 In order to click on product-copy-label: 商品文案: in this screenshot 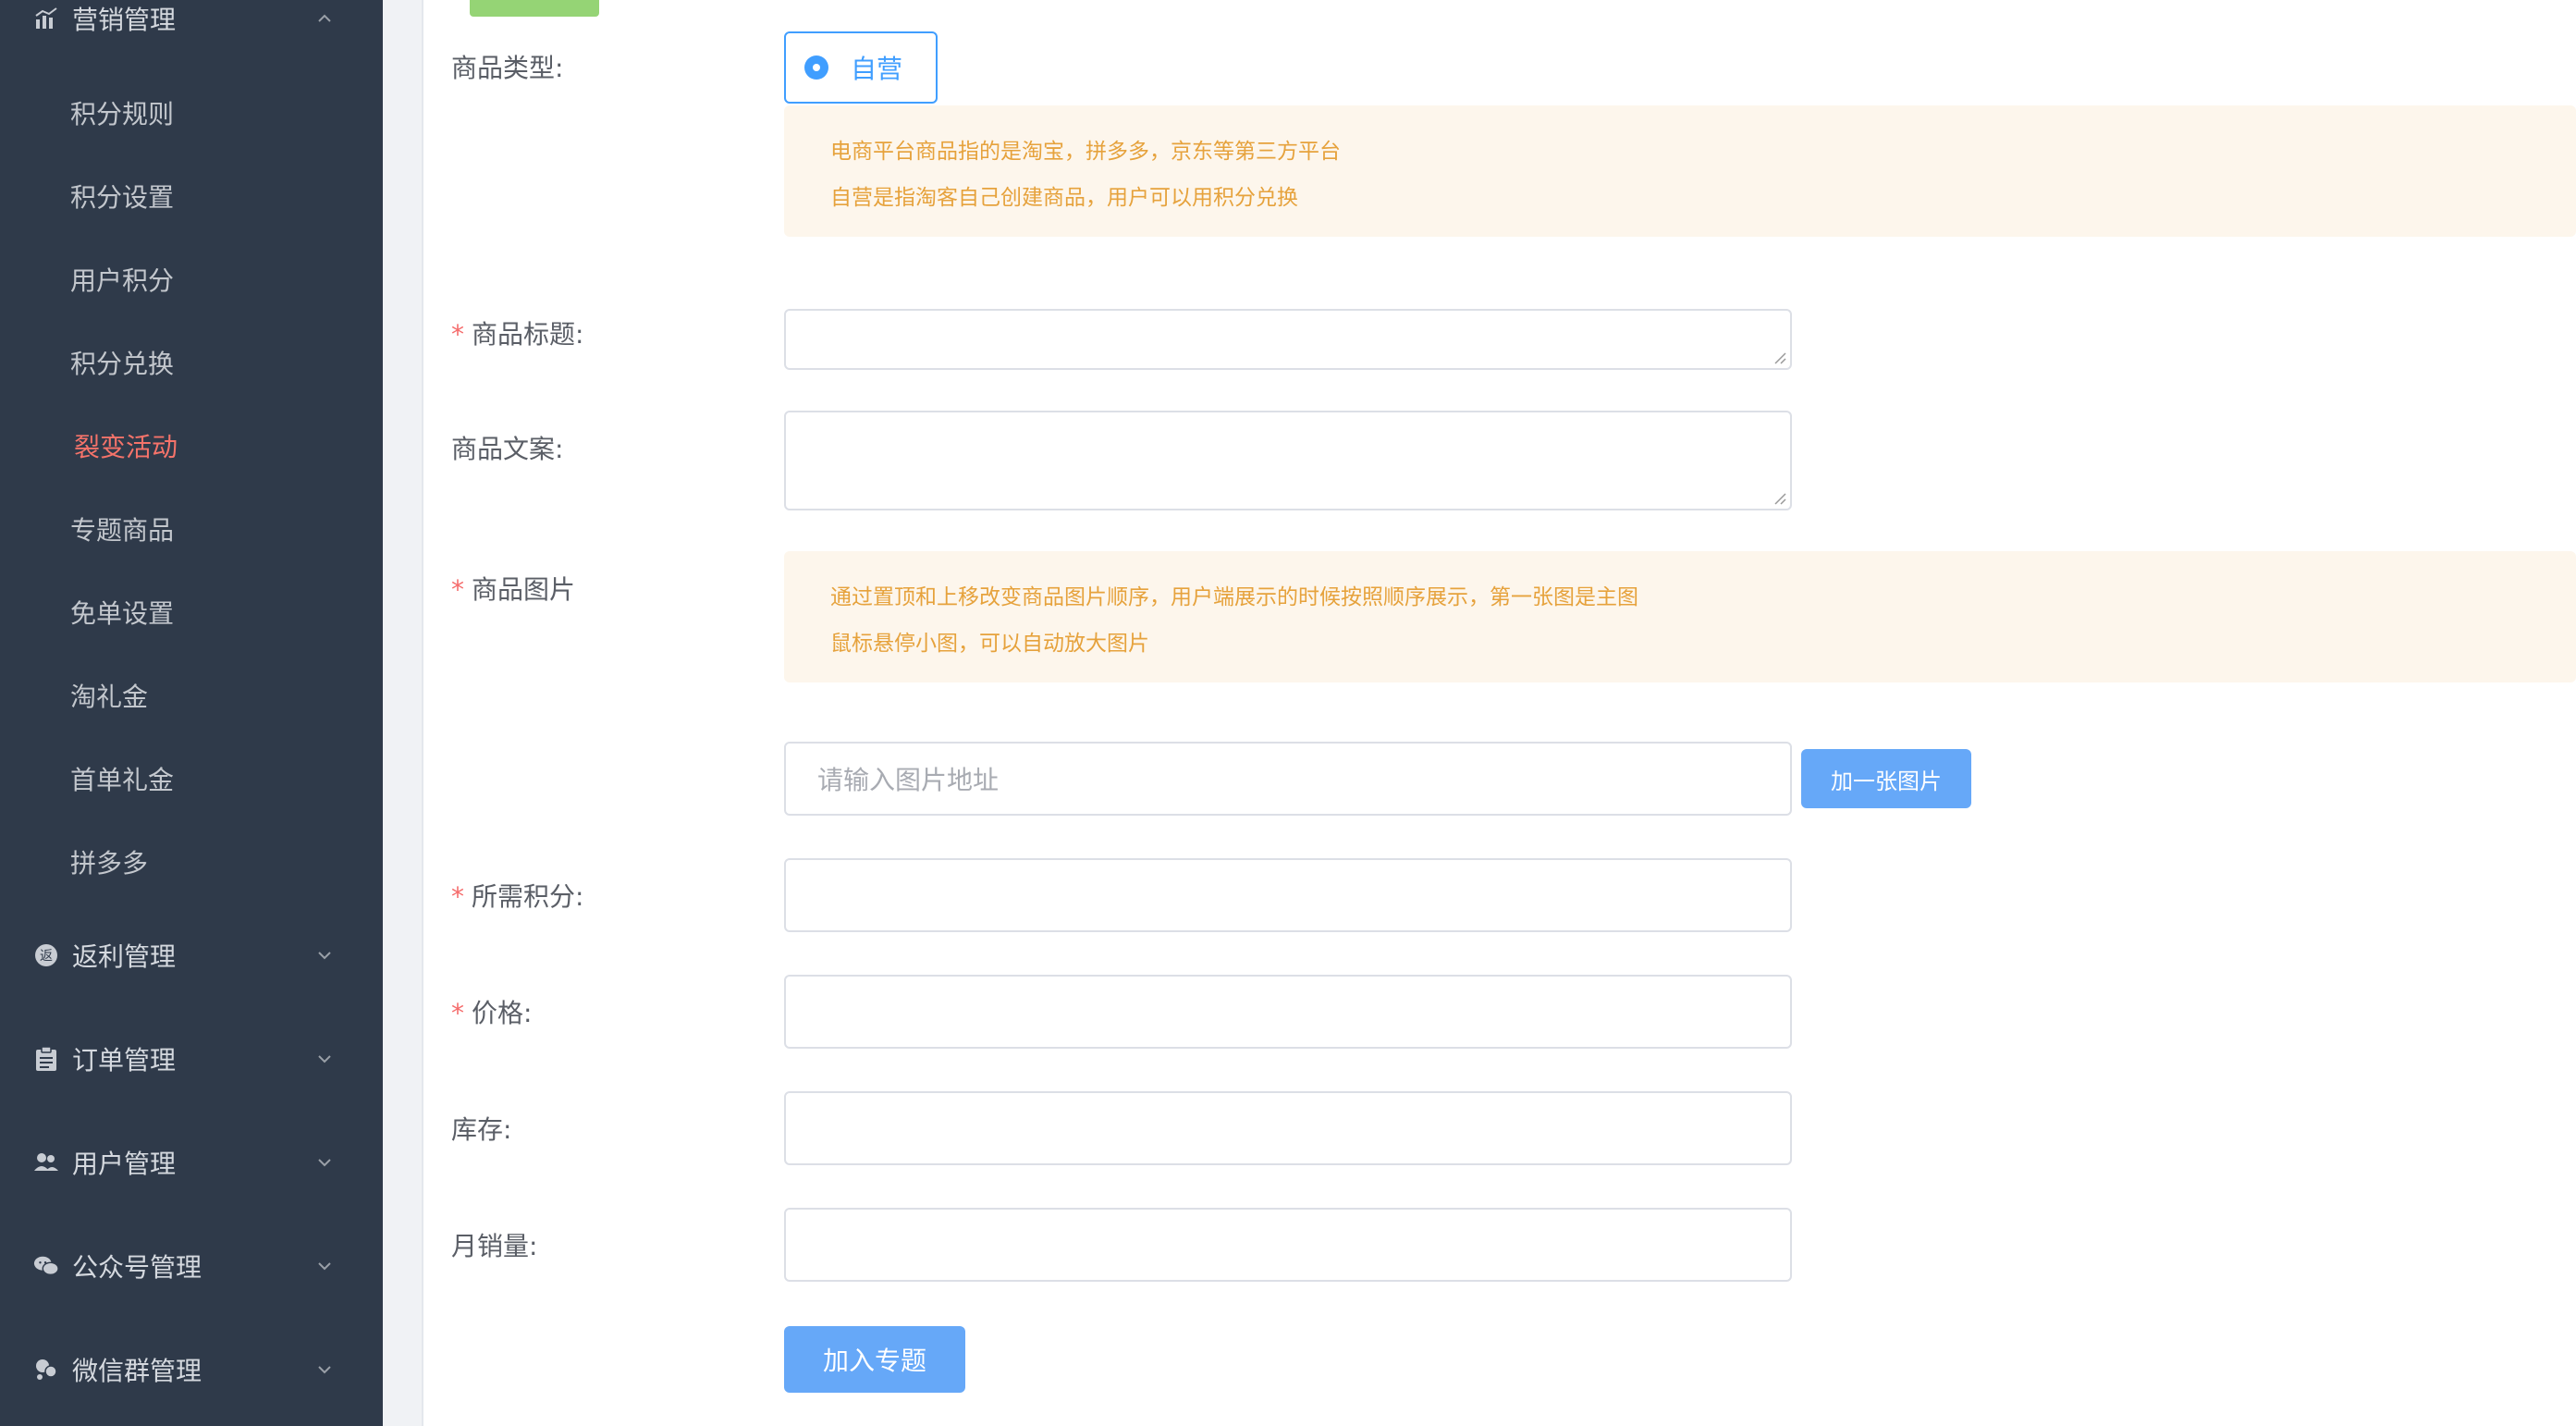, I will do `click(507, 449)`.